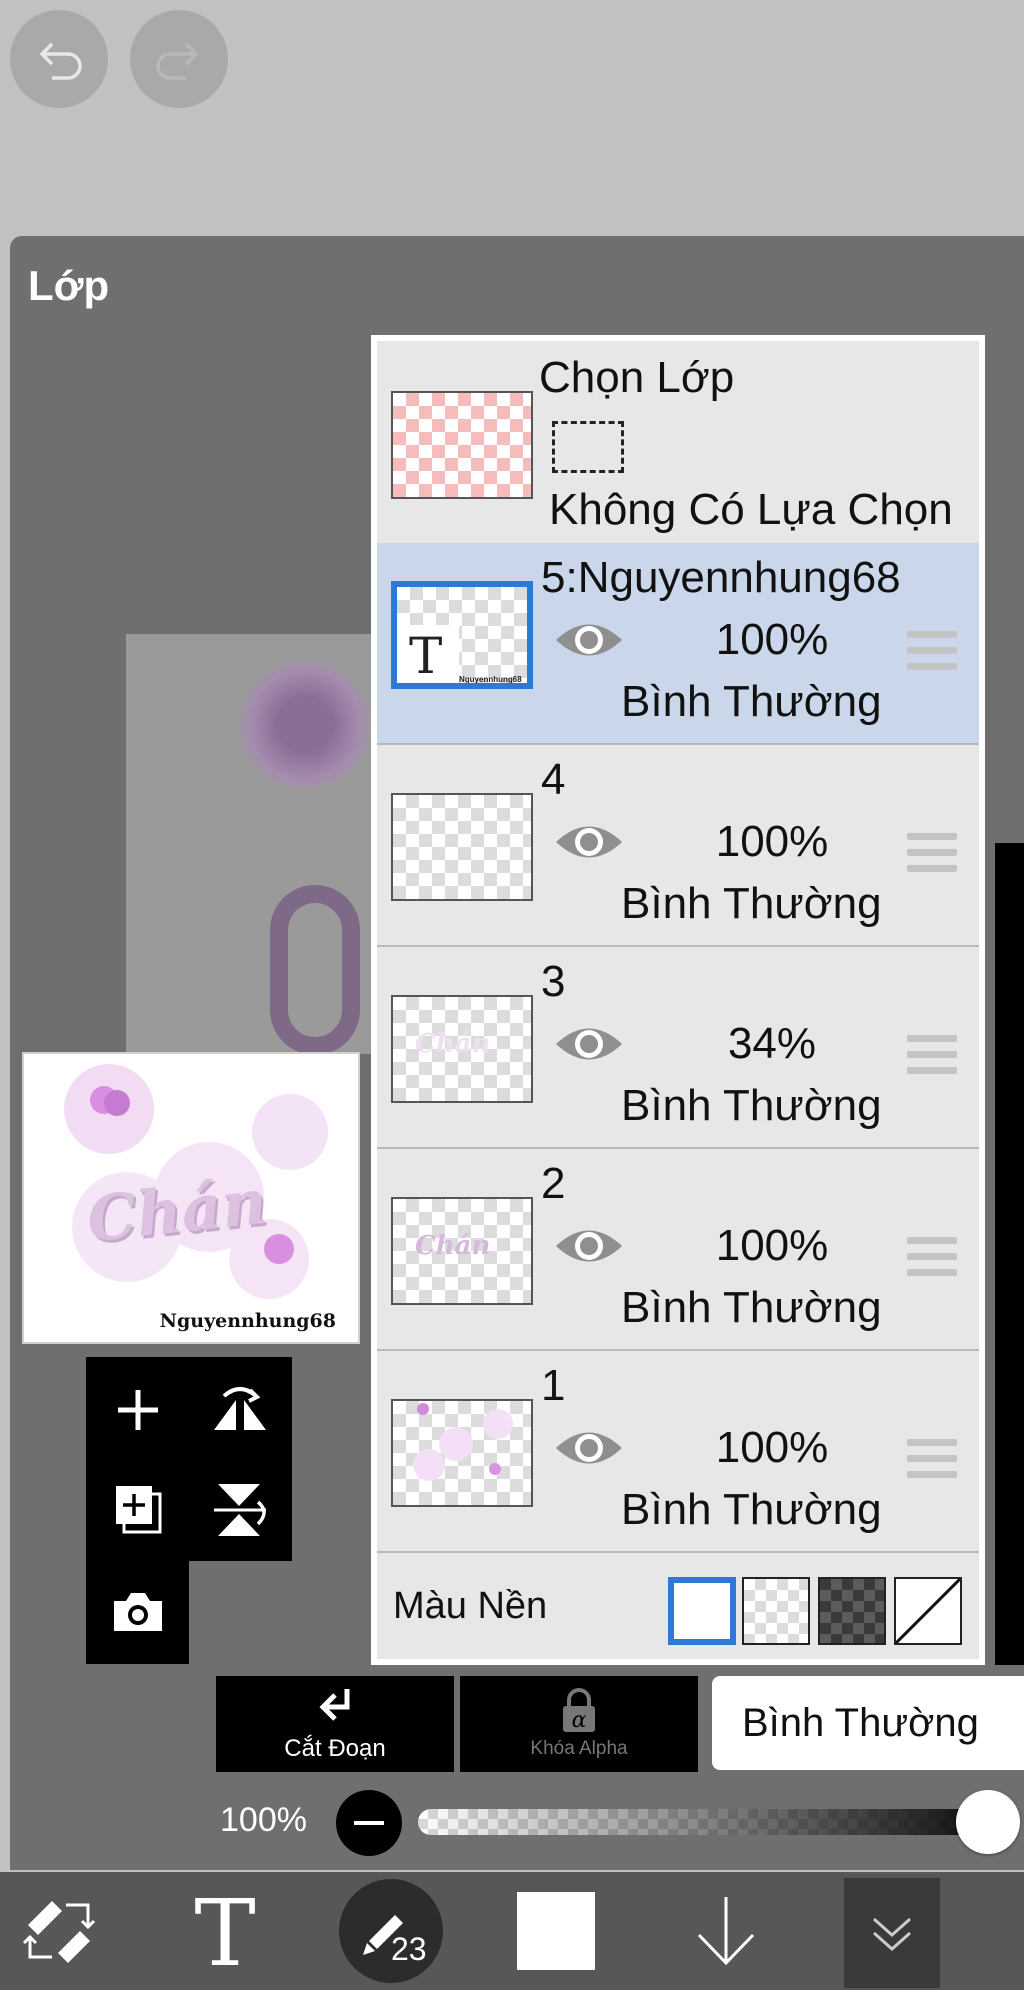 This screenshot has width=1024, height=1990. Describe the element at coordinates (305, 725) in the screenshot. I see `canvas-blob` at that location.